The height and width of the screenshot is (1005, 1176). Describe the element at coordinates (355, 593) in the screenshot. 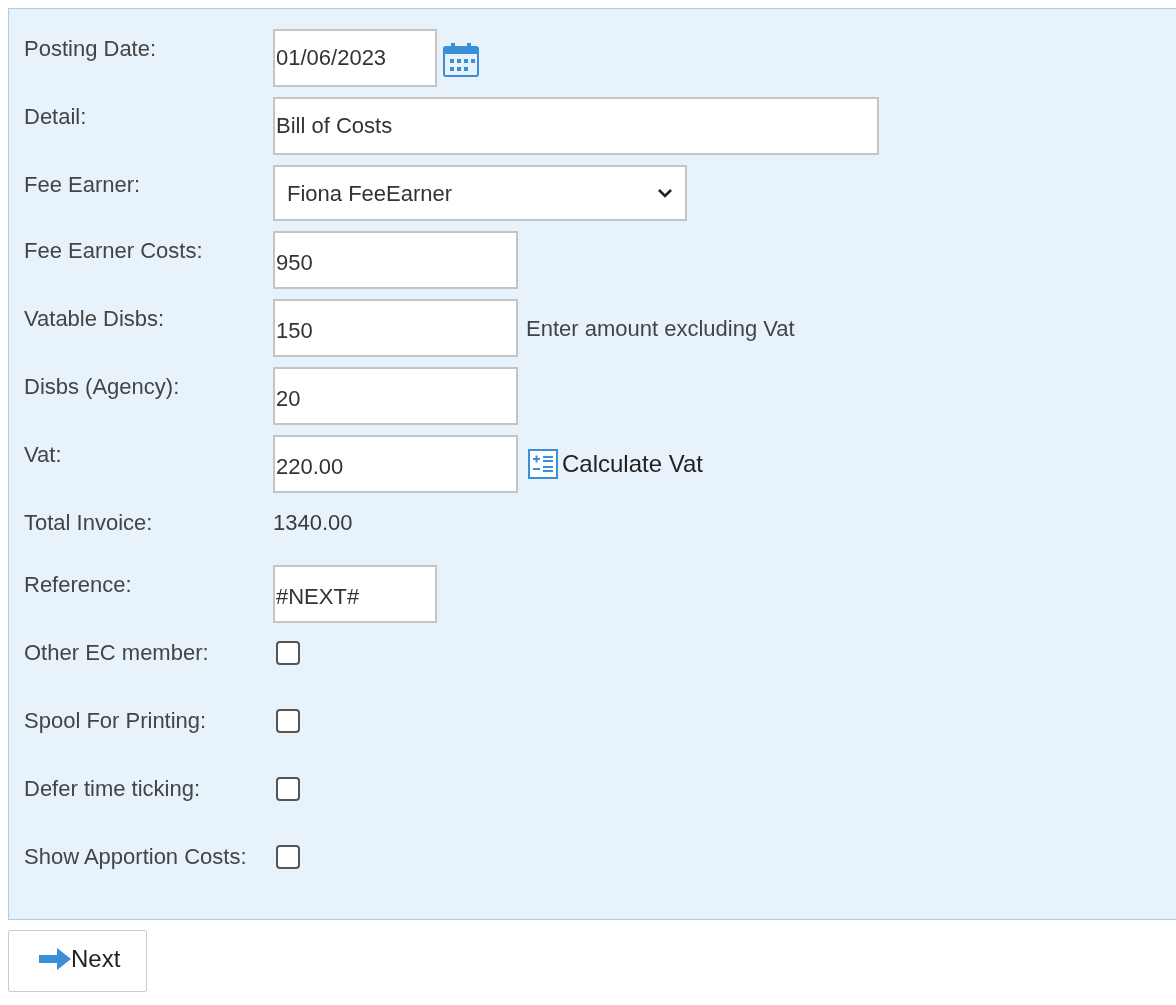

I see `input-field: #NEXT#` at that location.